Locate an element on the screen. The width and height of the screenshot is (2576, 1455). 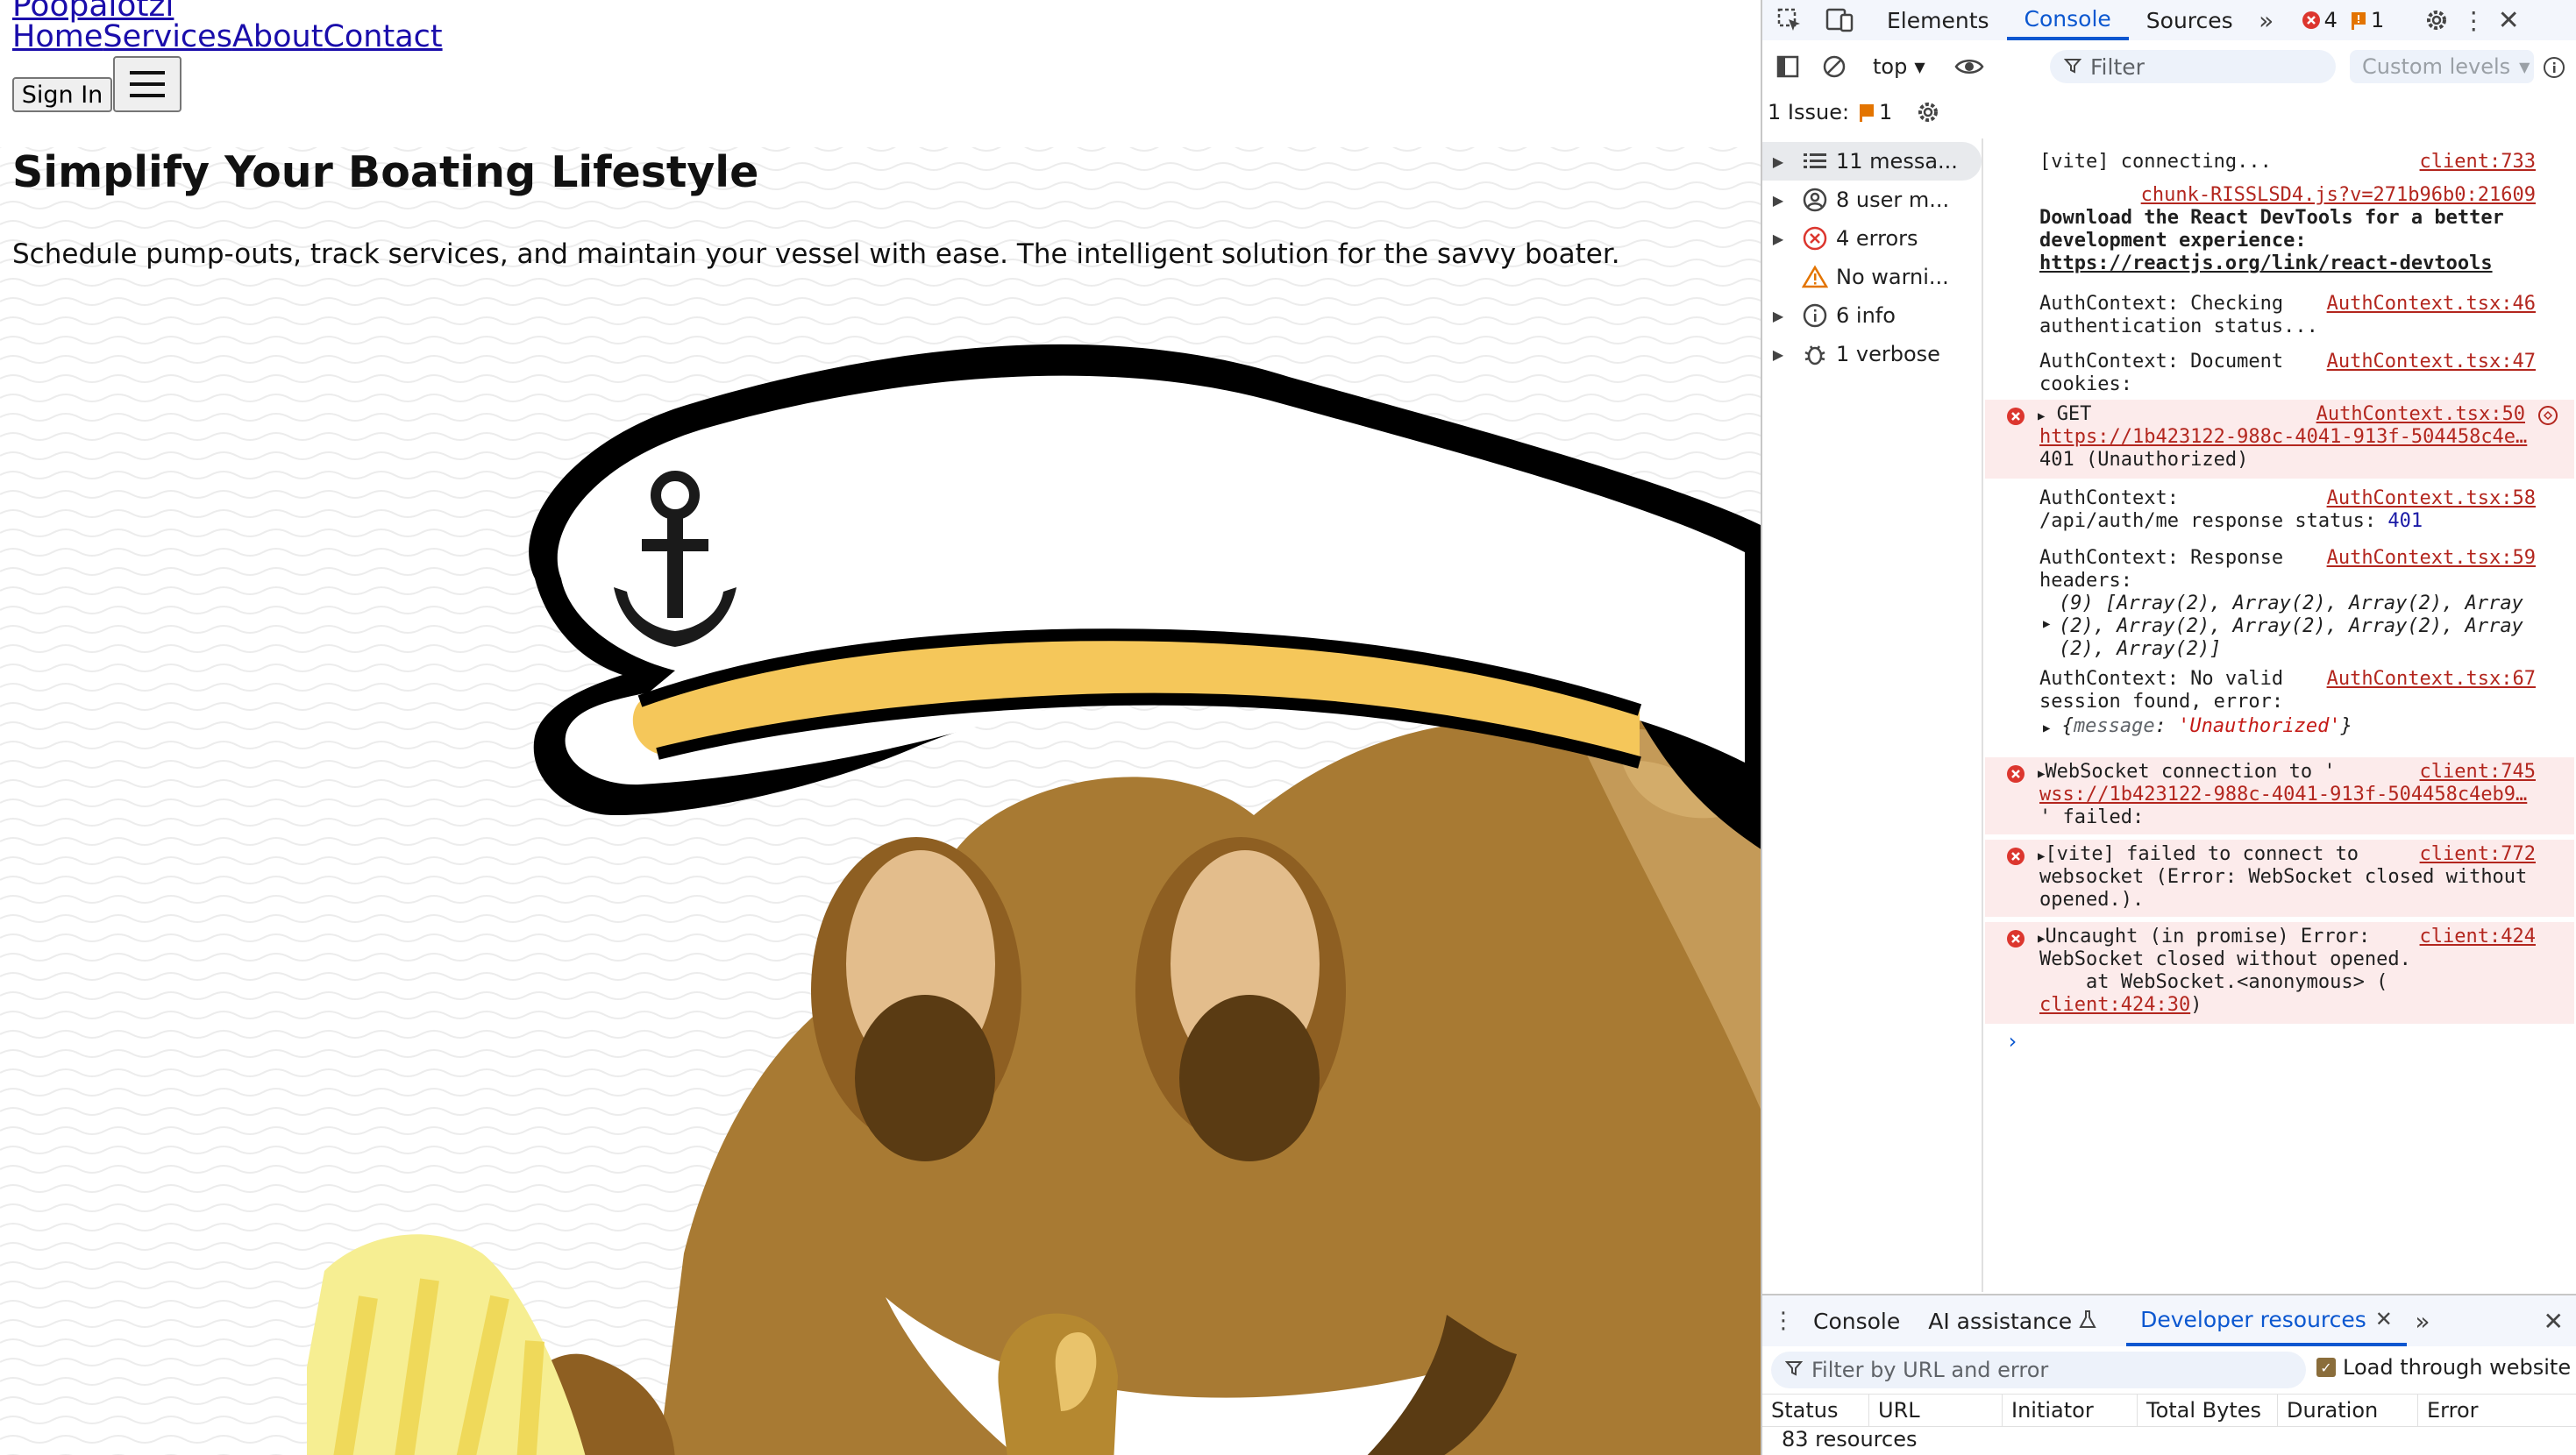
list-icon is located at coordinates (1815, 161).